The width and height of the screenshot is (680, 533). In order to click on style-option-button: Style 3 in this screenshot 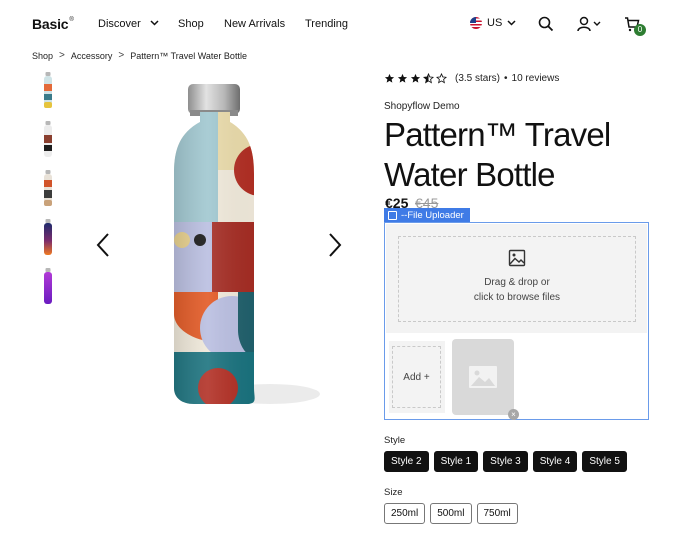, I will do `click(505, 461)`.